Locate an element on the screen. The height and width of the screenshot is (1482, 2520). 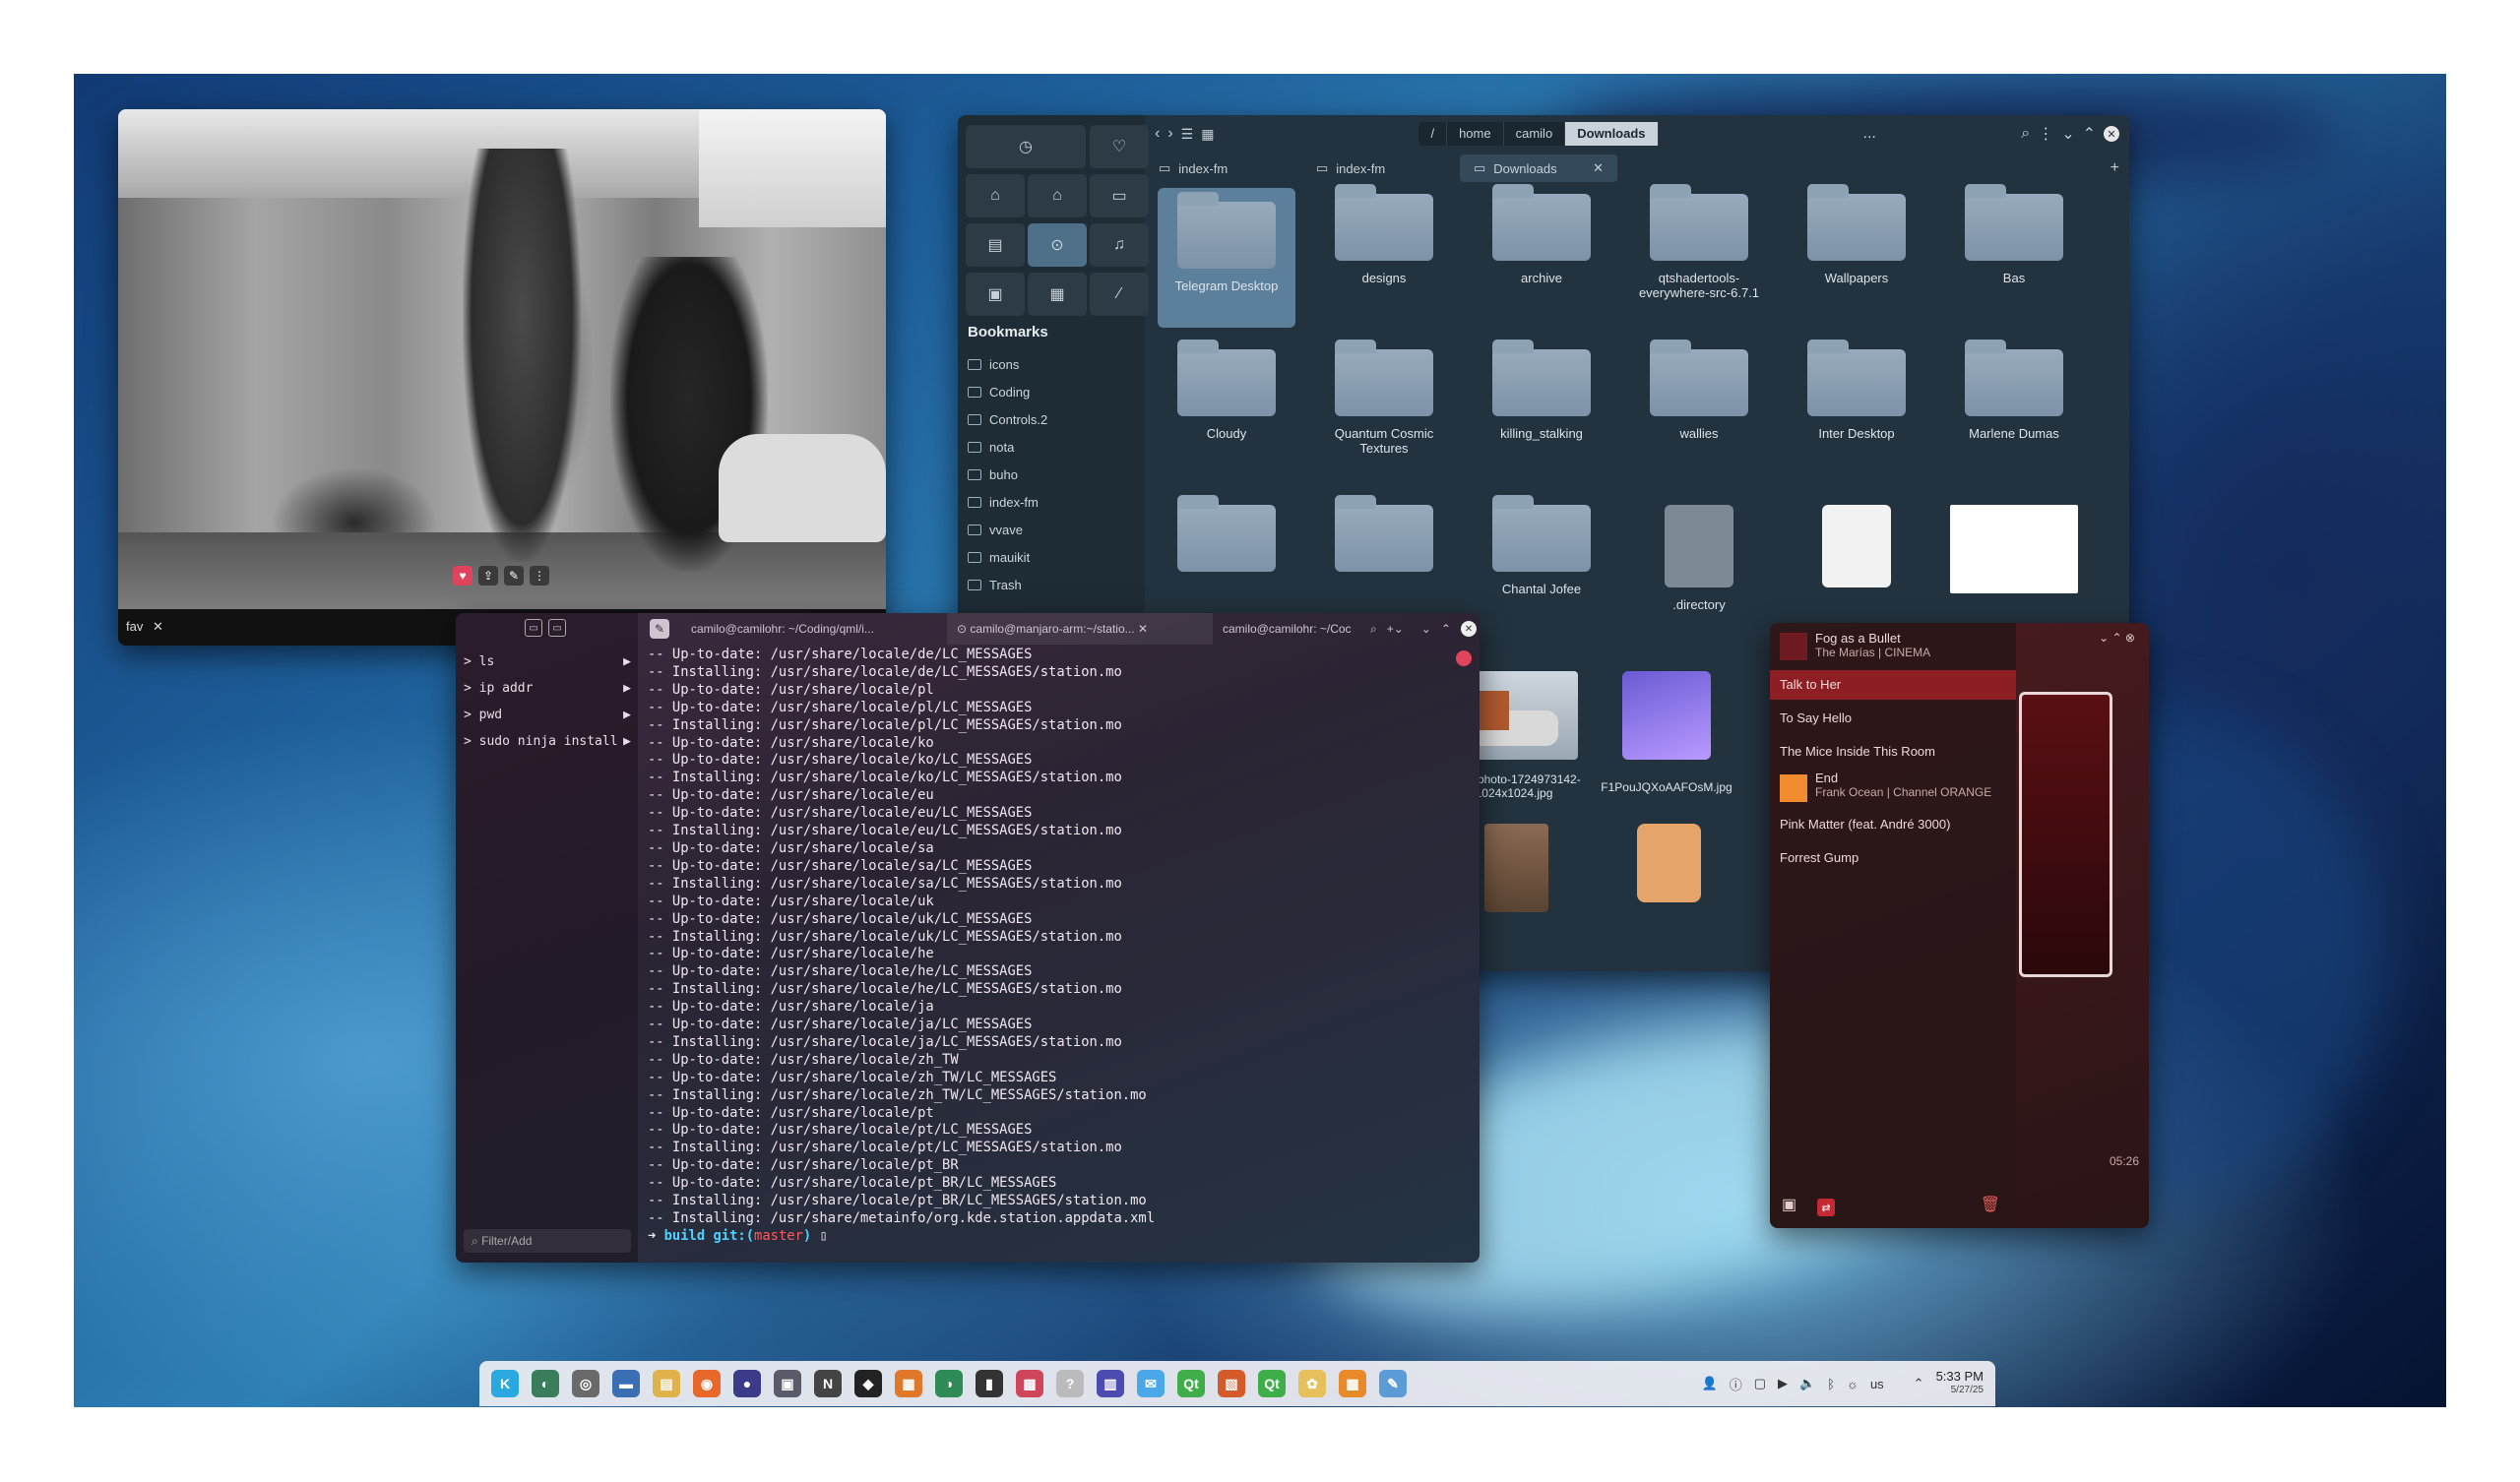
terminal-tab: camilo@camilohr: ~/Coc is located at coordinates (1286, 629).